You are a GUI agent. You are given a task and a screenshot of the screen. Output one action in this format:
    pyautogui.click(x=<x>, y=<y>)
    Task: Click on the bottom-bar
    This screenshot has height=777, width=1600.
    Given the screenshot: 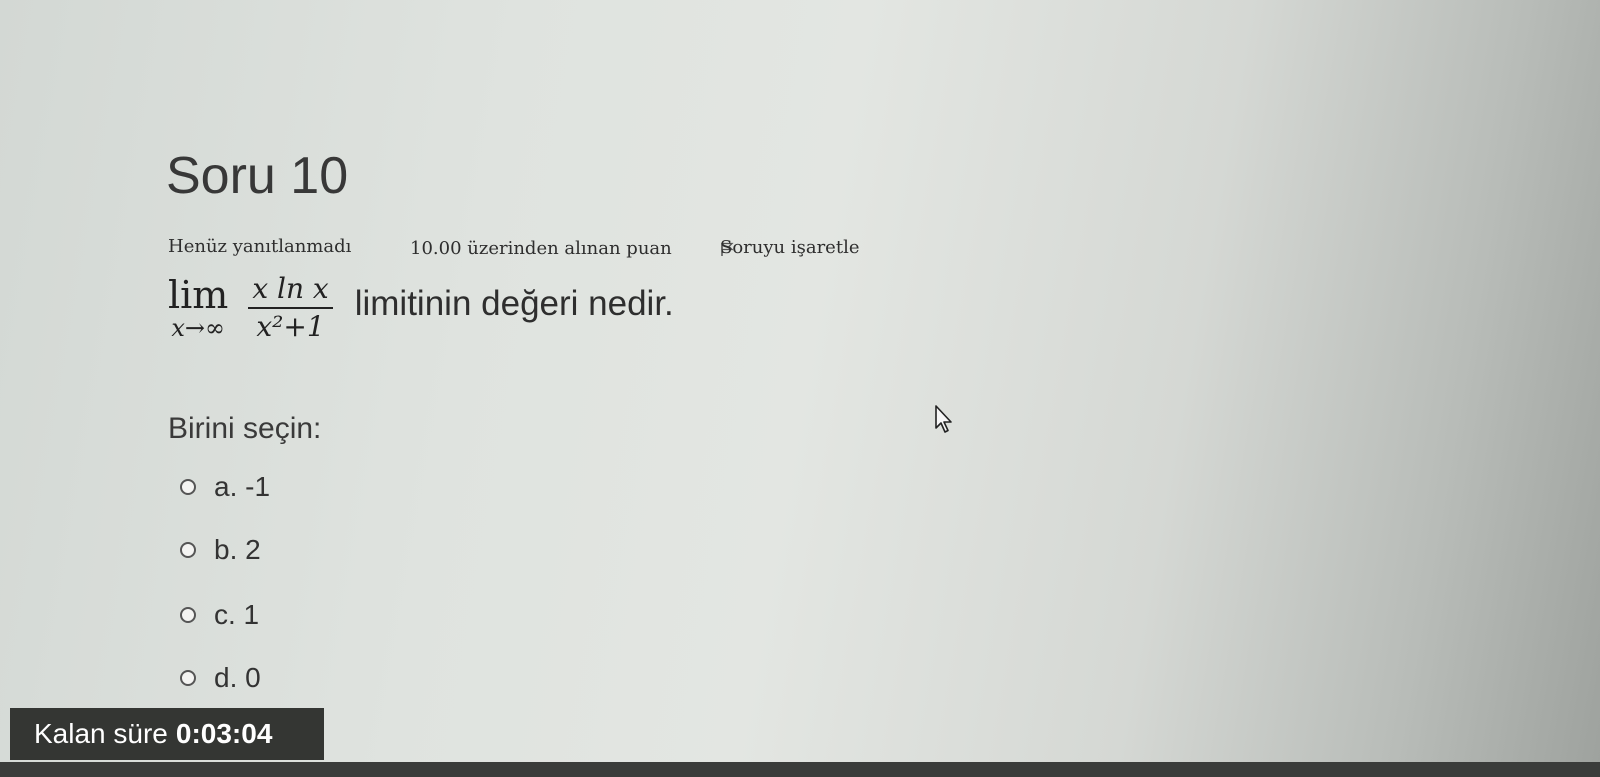 What is the action you would take?
    pyautogui.click(x=800, y=769)
    